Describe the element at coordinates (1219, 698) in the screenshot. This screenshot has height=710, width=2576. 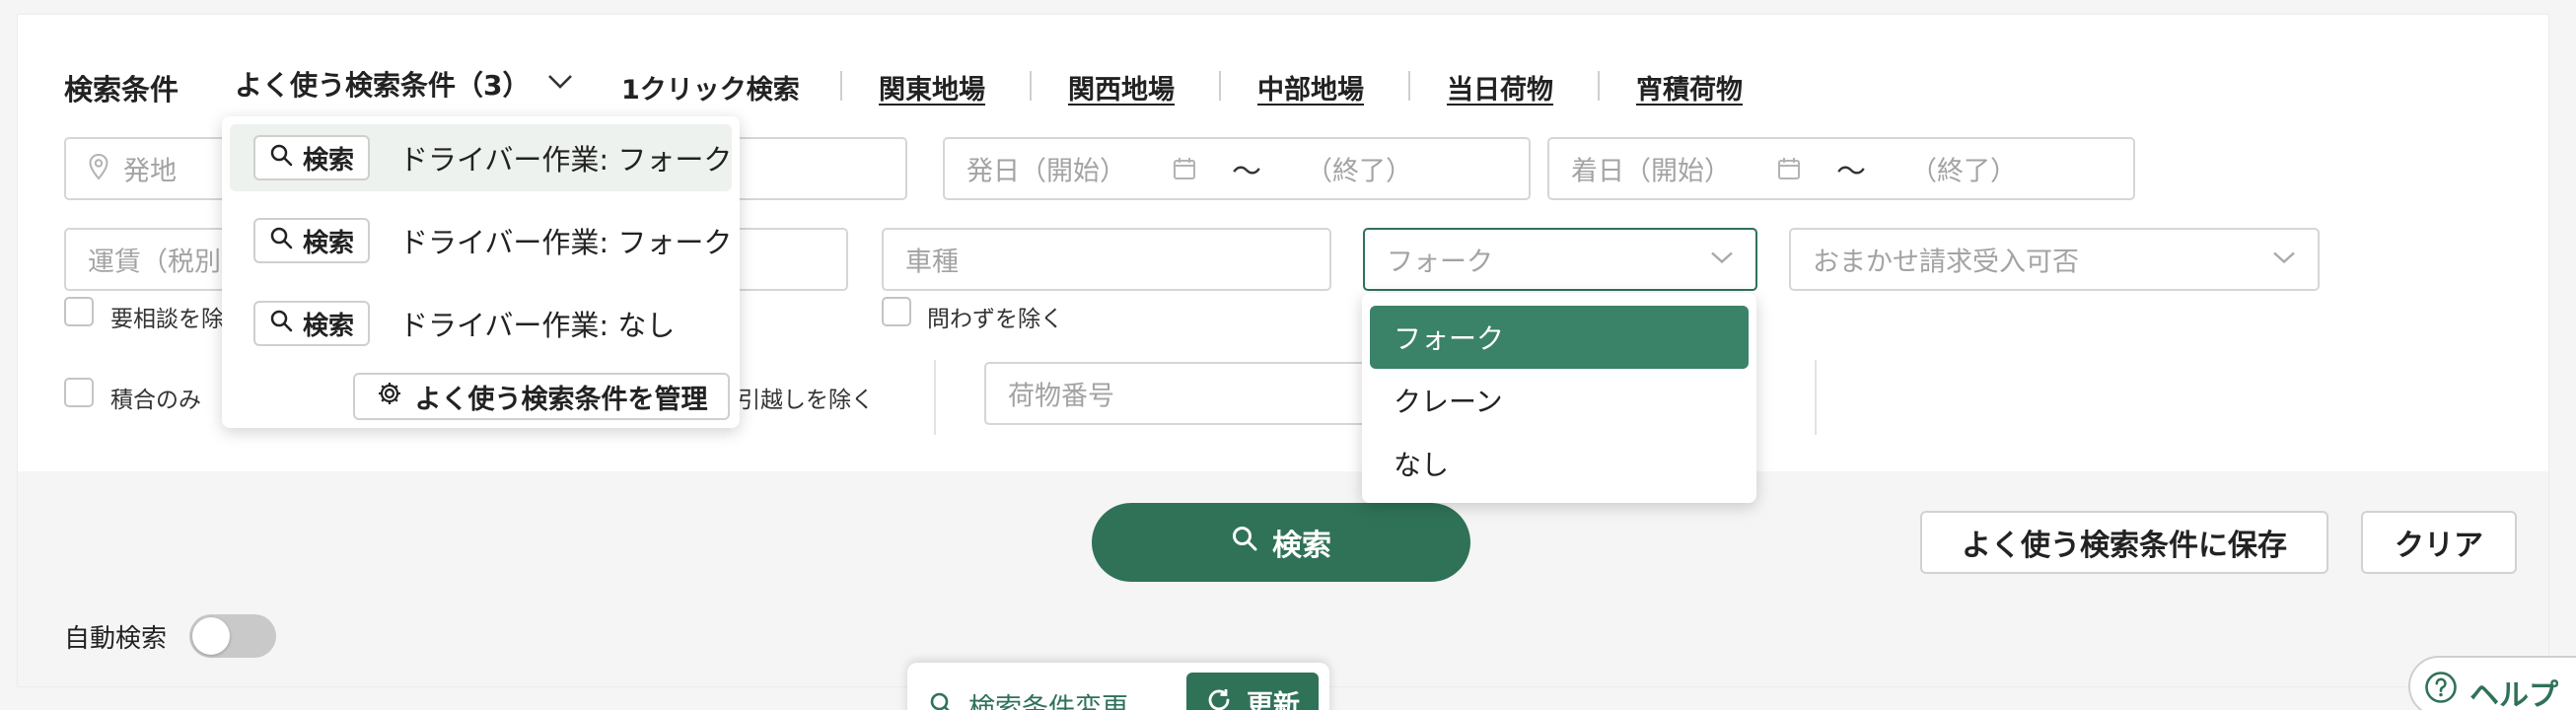
I see `refresh-icon` at that location.